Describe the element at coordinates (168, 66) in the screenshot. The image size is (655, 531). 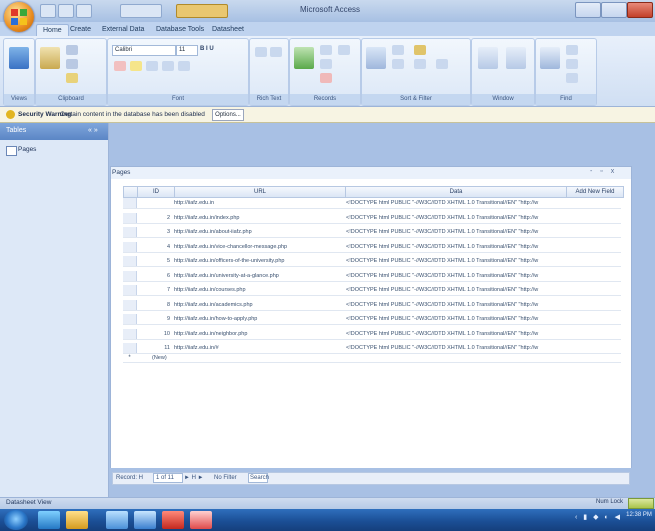
I see `align-center-icon` at that location.